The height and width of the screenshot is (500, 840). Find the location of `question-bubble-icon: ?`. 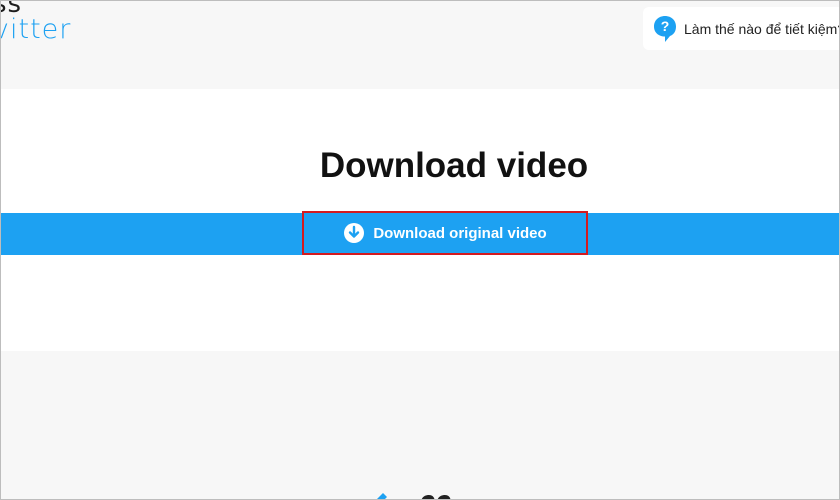

question-bubble-icon: ? is located at coordinates (665, 29).